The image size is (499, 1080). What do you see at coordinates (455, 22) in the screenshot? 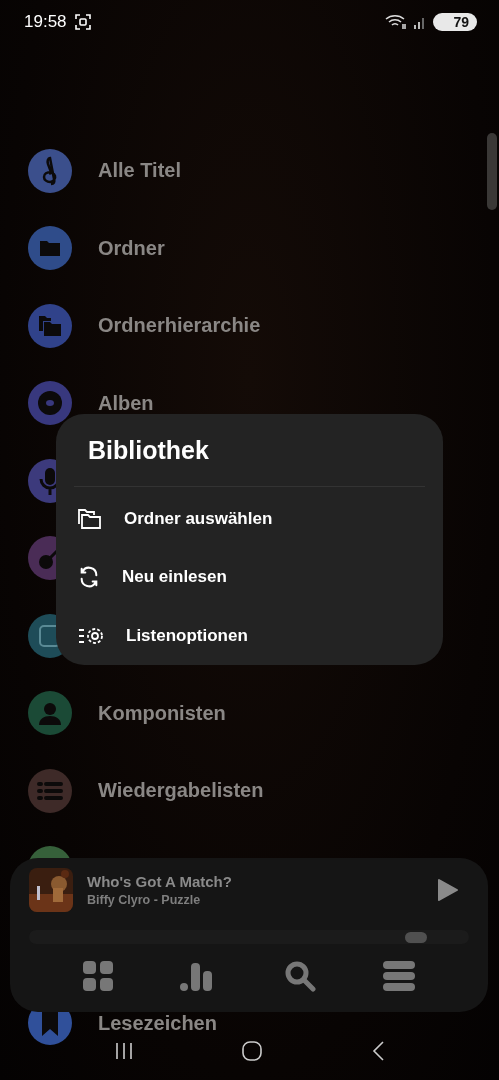
I see `battery-indicator: 79` at bounding box center [455, 22].